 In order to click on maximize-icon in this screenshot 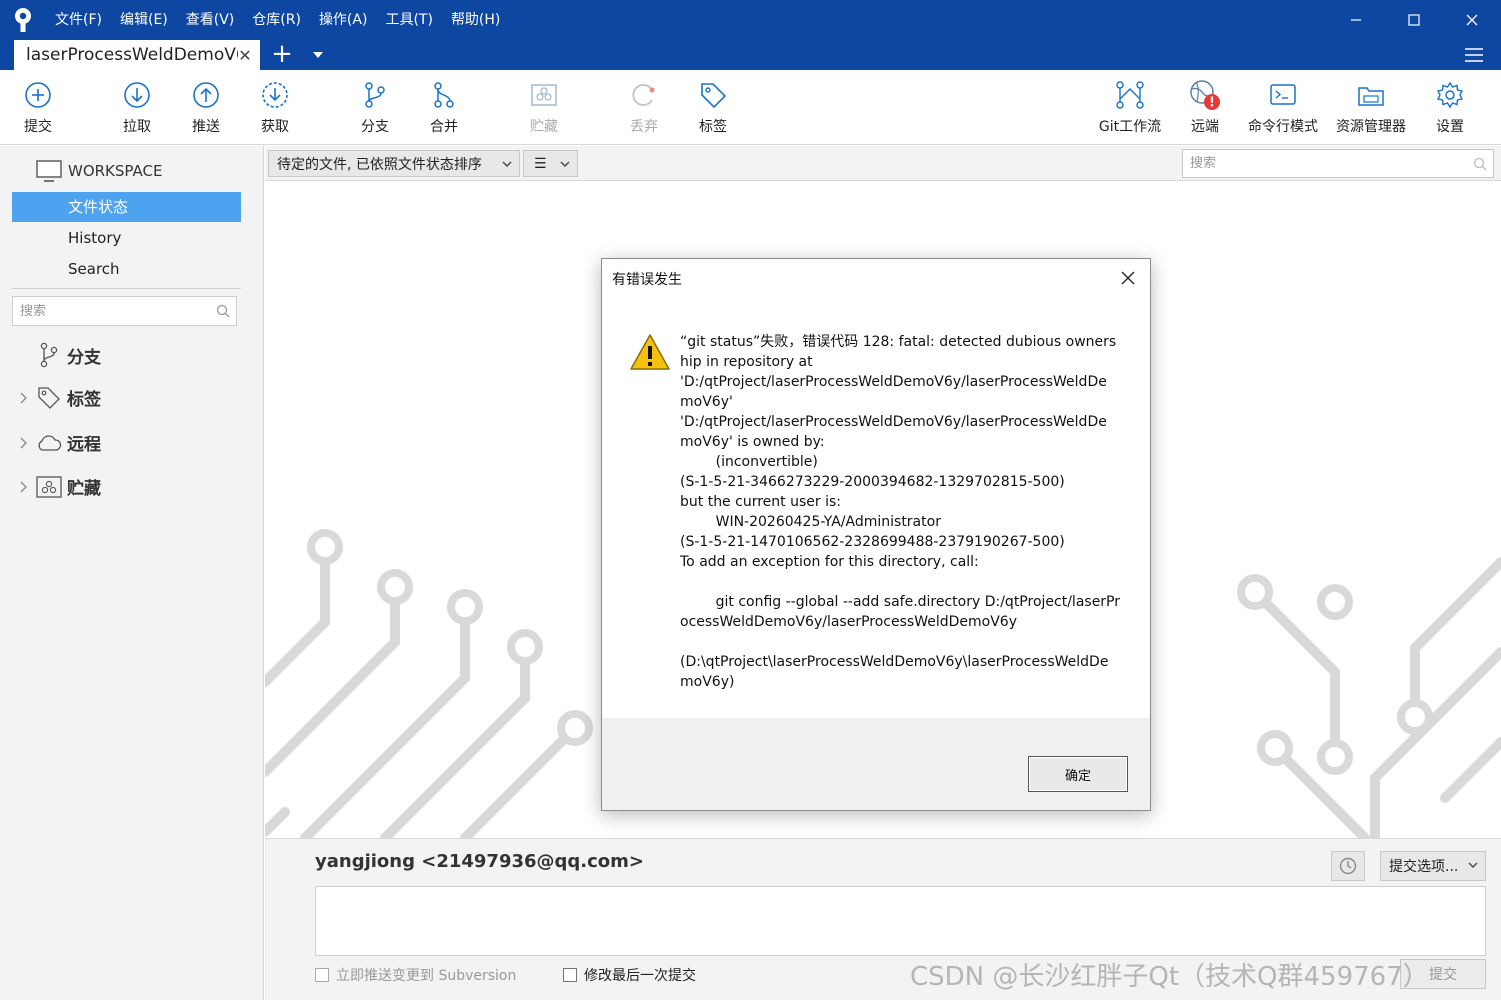, I will do `click(1414, 20)`.